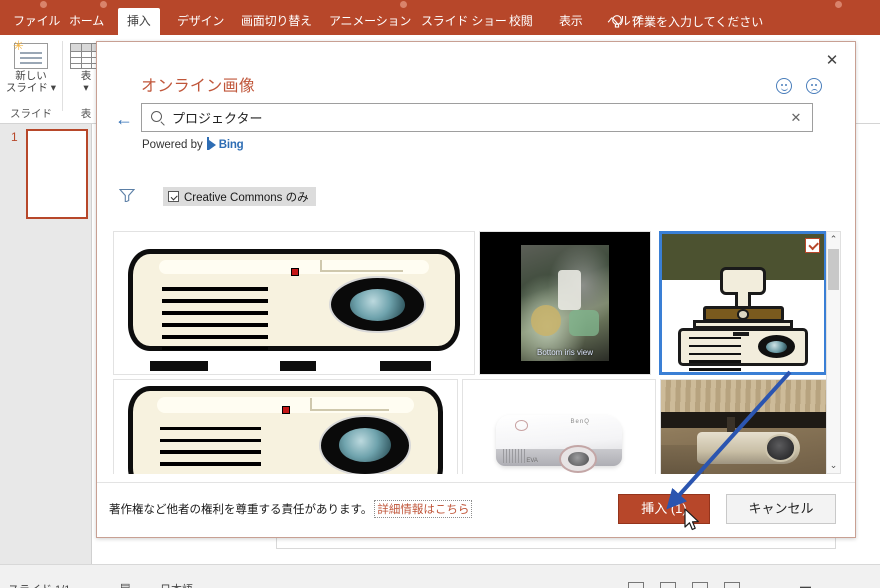 The height and width of the screenshot is (588, 880). What do you see at coordinates (833, 269) in the screenshot?
I see `scrollbar-thumb` at bounding box center [833, 269].